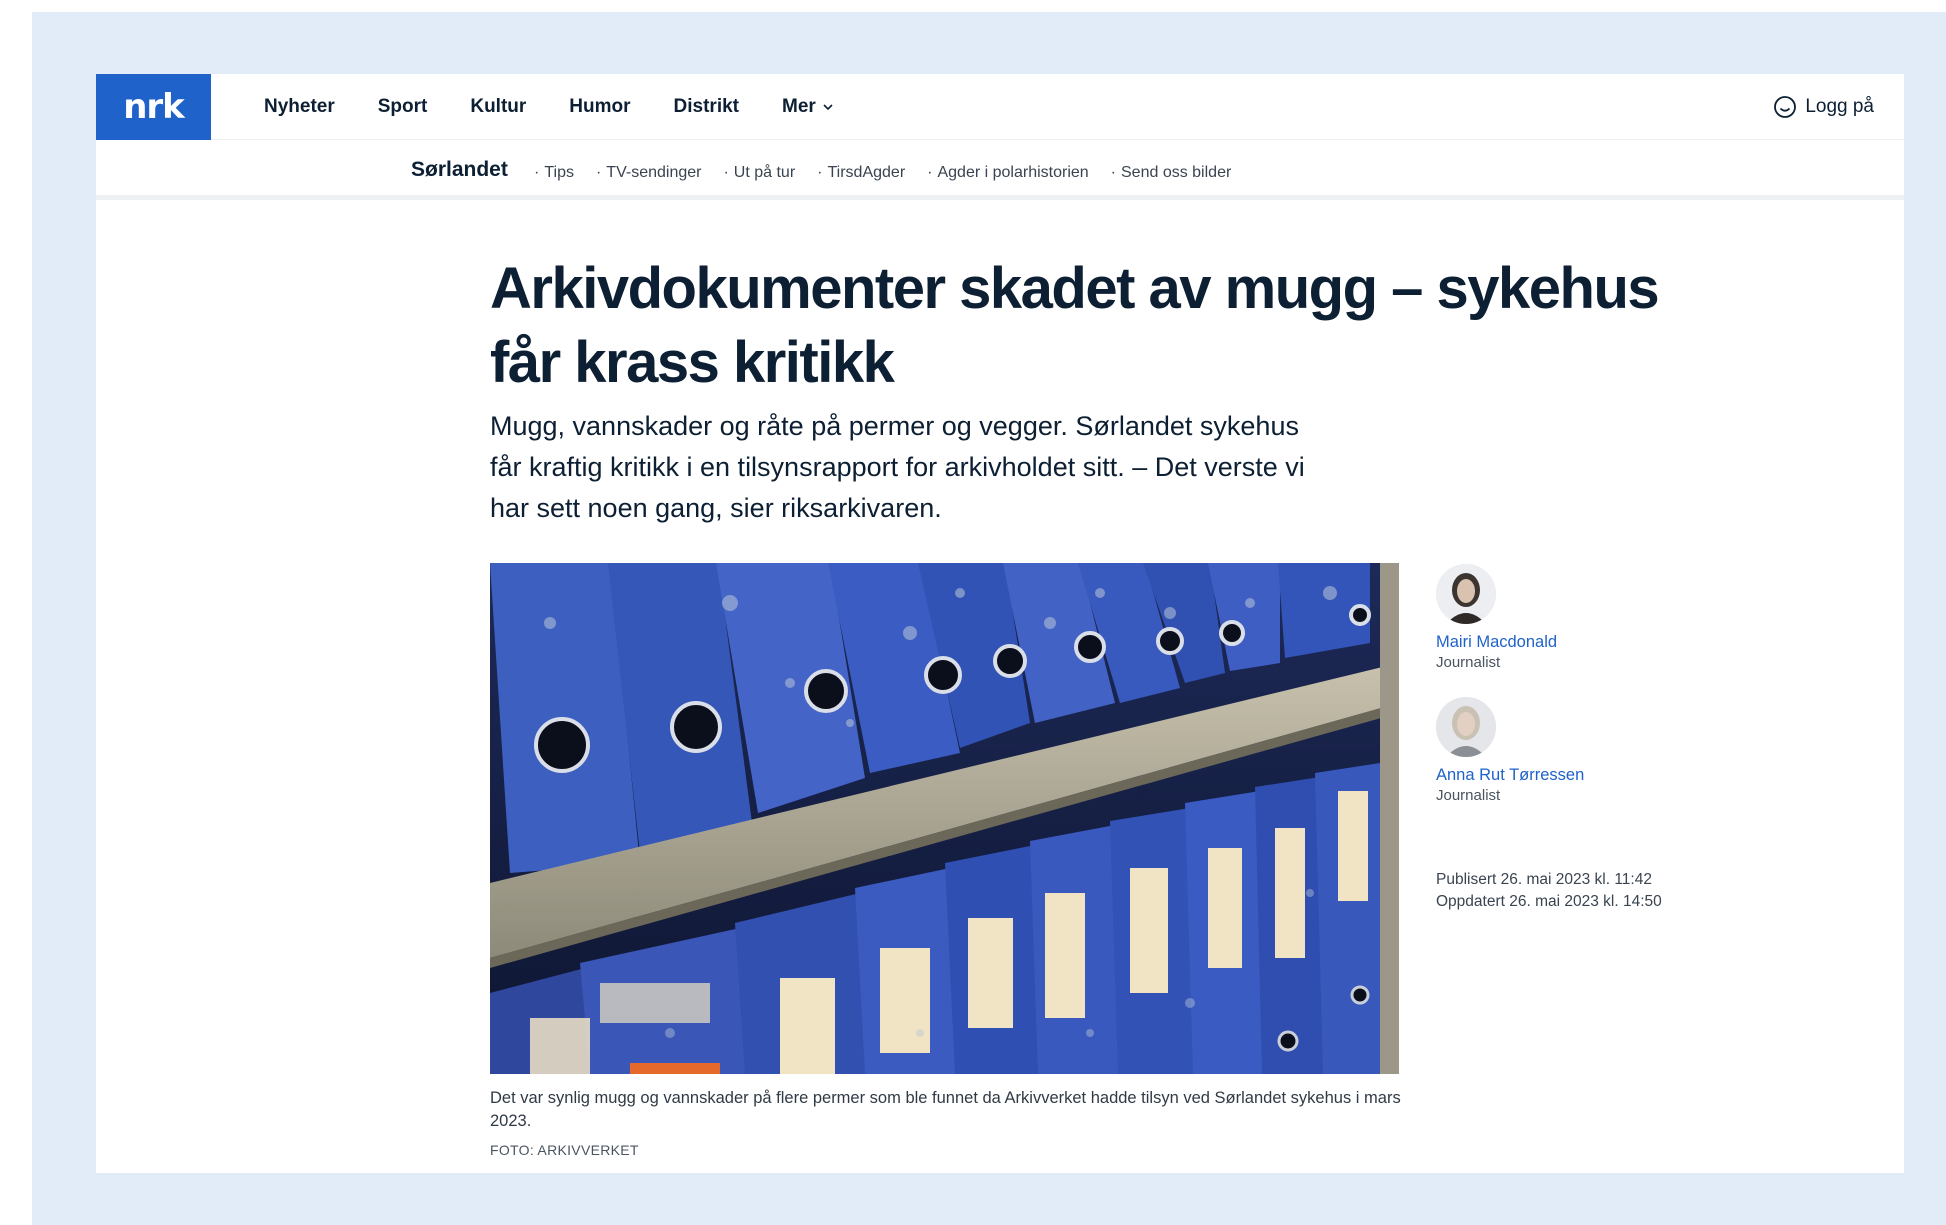 This screenshot has width=1946, height=1225. What do you see at coordinates (1013, 172) in the screenshot?
I see `subnav-item-label: Agder i polarhistorien` at bounding box center [1013, 172].